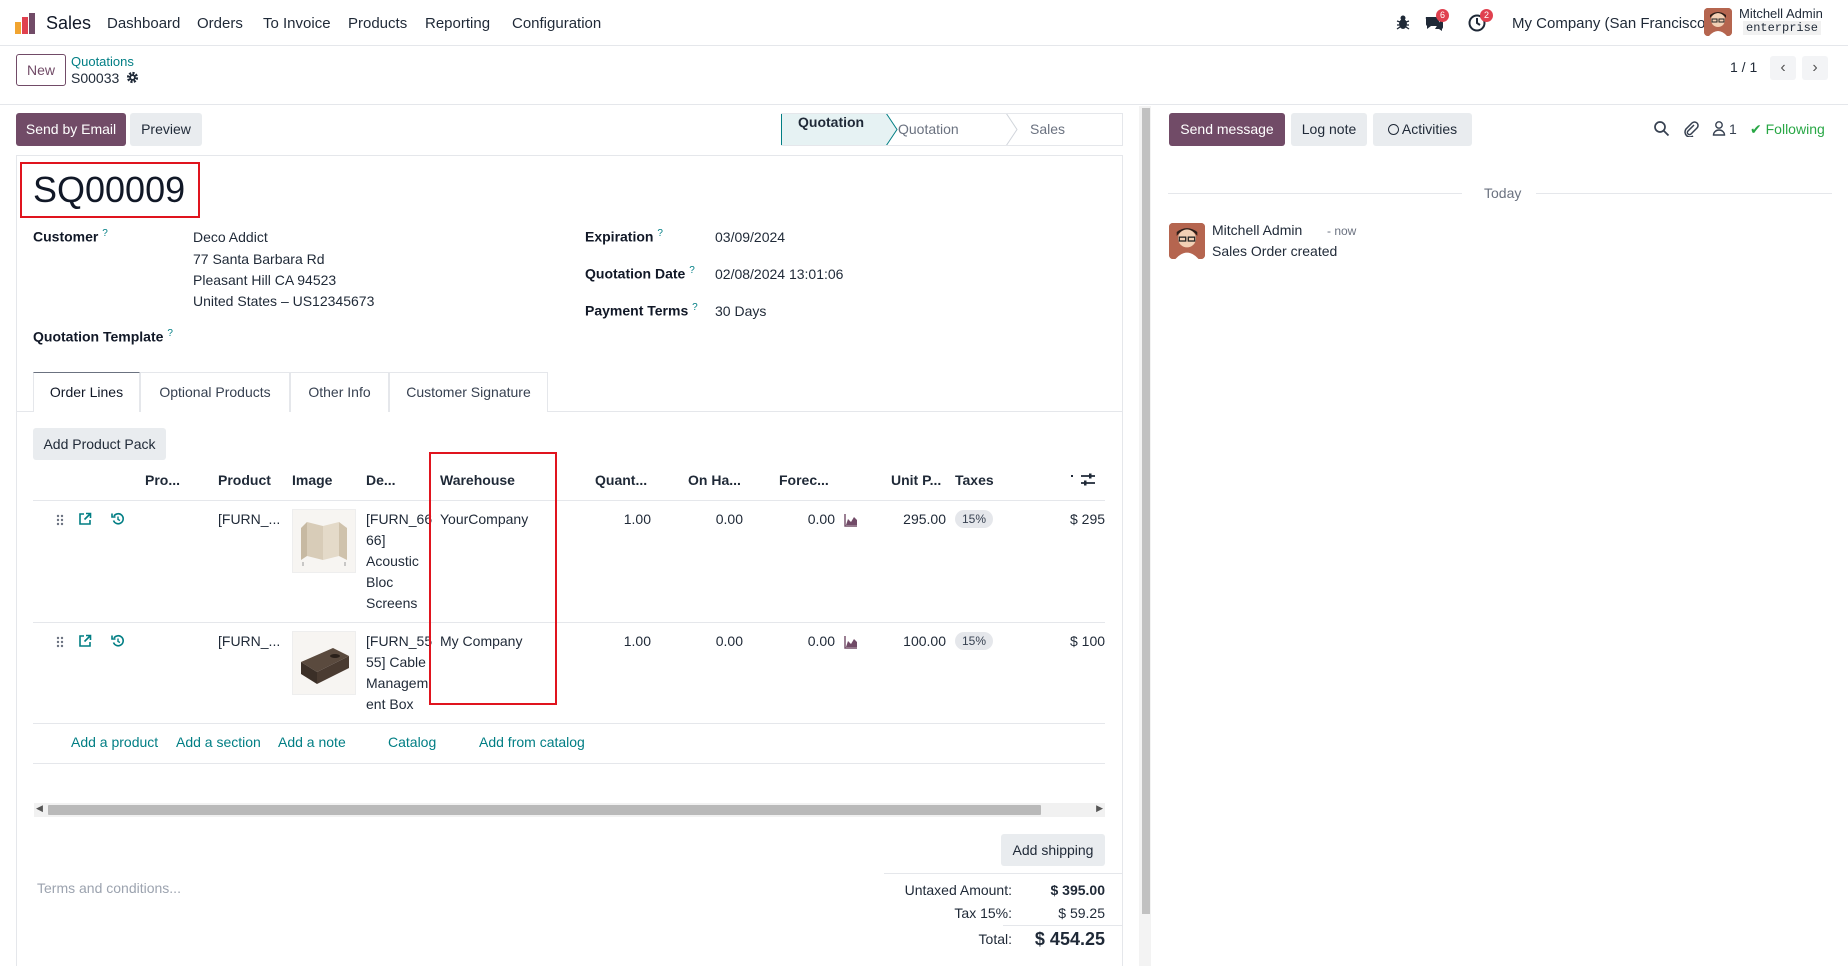 This screenshot has height=966, width=1848. What do you see at coordinates (41, 70) in the screenshot?
I see `new-button: New` at bounding box center [41, 70].